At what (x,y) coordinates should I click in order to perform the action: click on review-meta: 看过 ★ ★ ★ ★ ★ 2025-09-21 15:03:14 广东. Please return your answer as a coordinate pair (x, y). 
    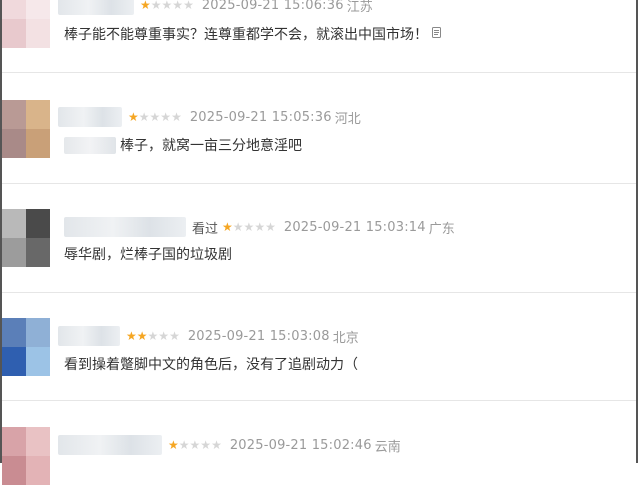
    Looking at the image, I should click on (259, 227).